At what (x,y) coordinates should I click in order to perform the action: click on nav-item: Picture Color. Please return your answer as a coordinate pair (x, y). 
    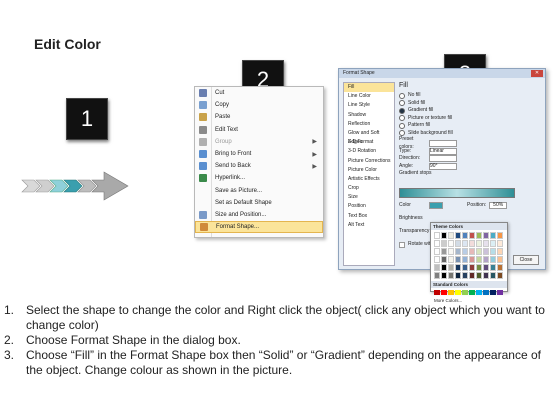
    Looking at the image, I should click on (369, 170).